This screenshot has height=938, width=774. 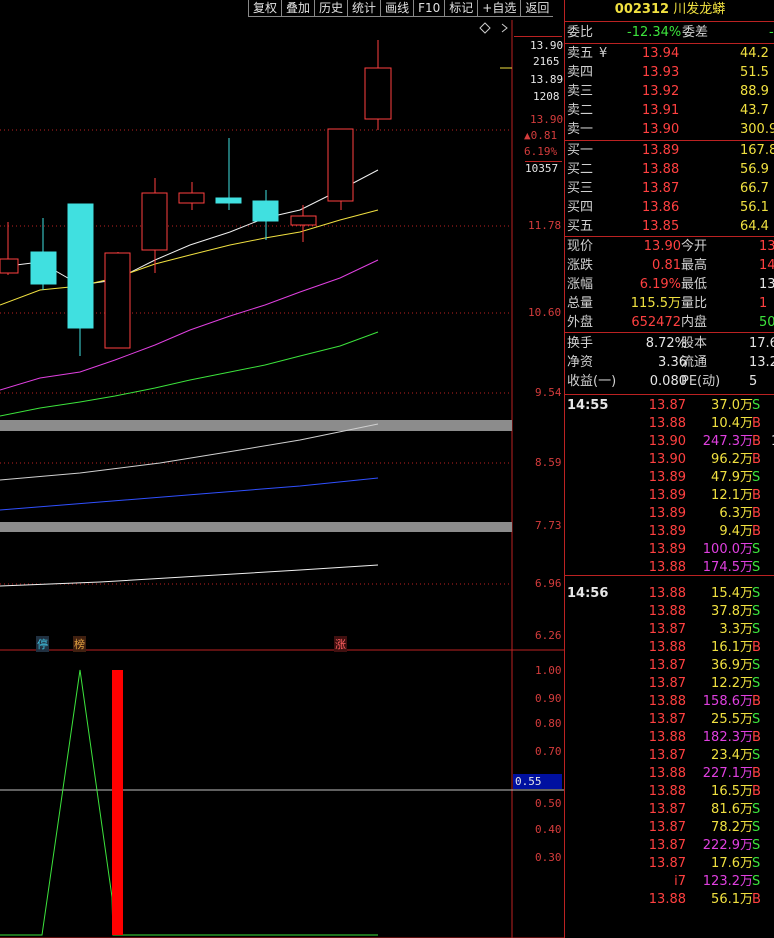 What do you see at coordinates (669, 478) in the screenshot?
I see `tick-row: 13.89 47.9万 S` at bounding box center [669, 478].